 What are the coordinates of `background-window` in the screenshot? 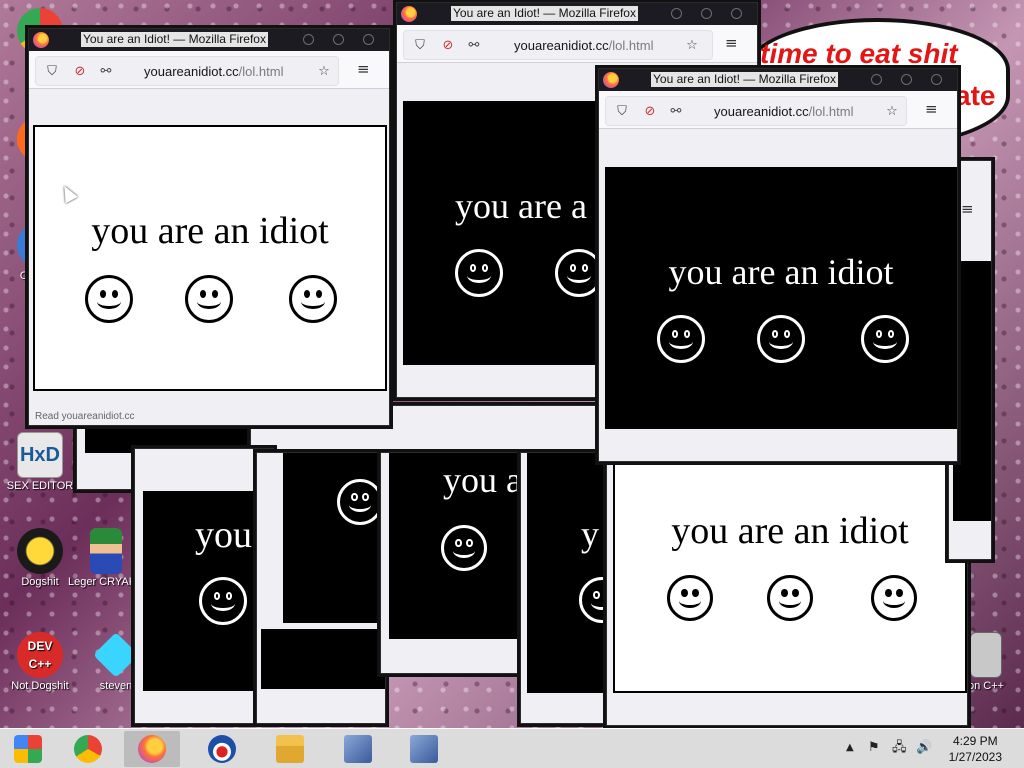 It's located at (321, 588).